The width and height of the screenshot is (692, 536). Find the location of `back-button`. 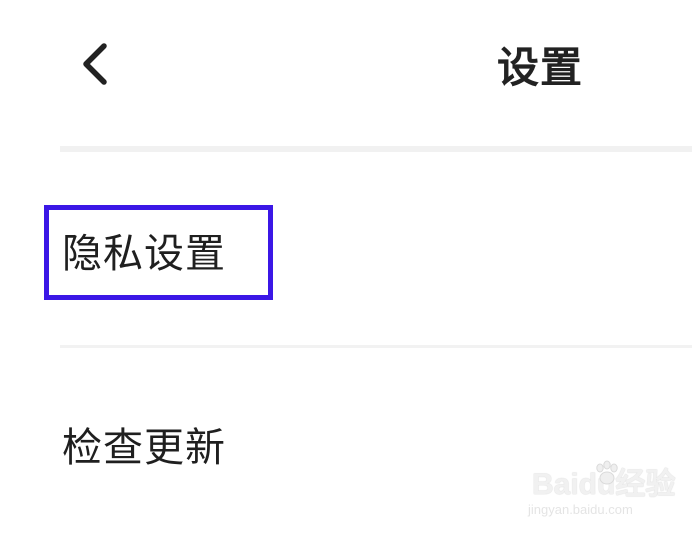

back-button is located at coordinates (95, 64).